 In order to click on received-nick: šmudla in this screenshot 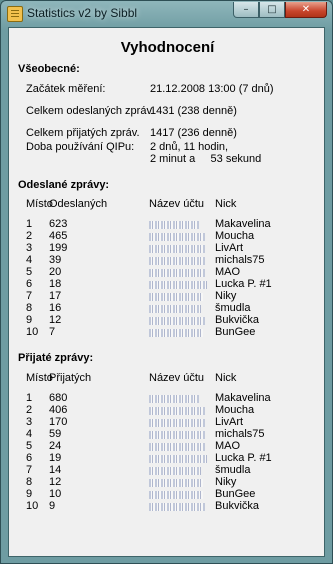, I will do `click(233, 470)`.